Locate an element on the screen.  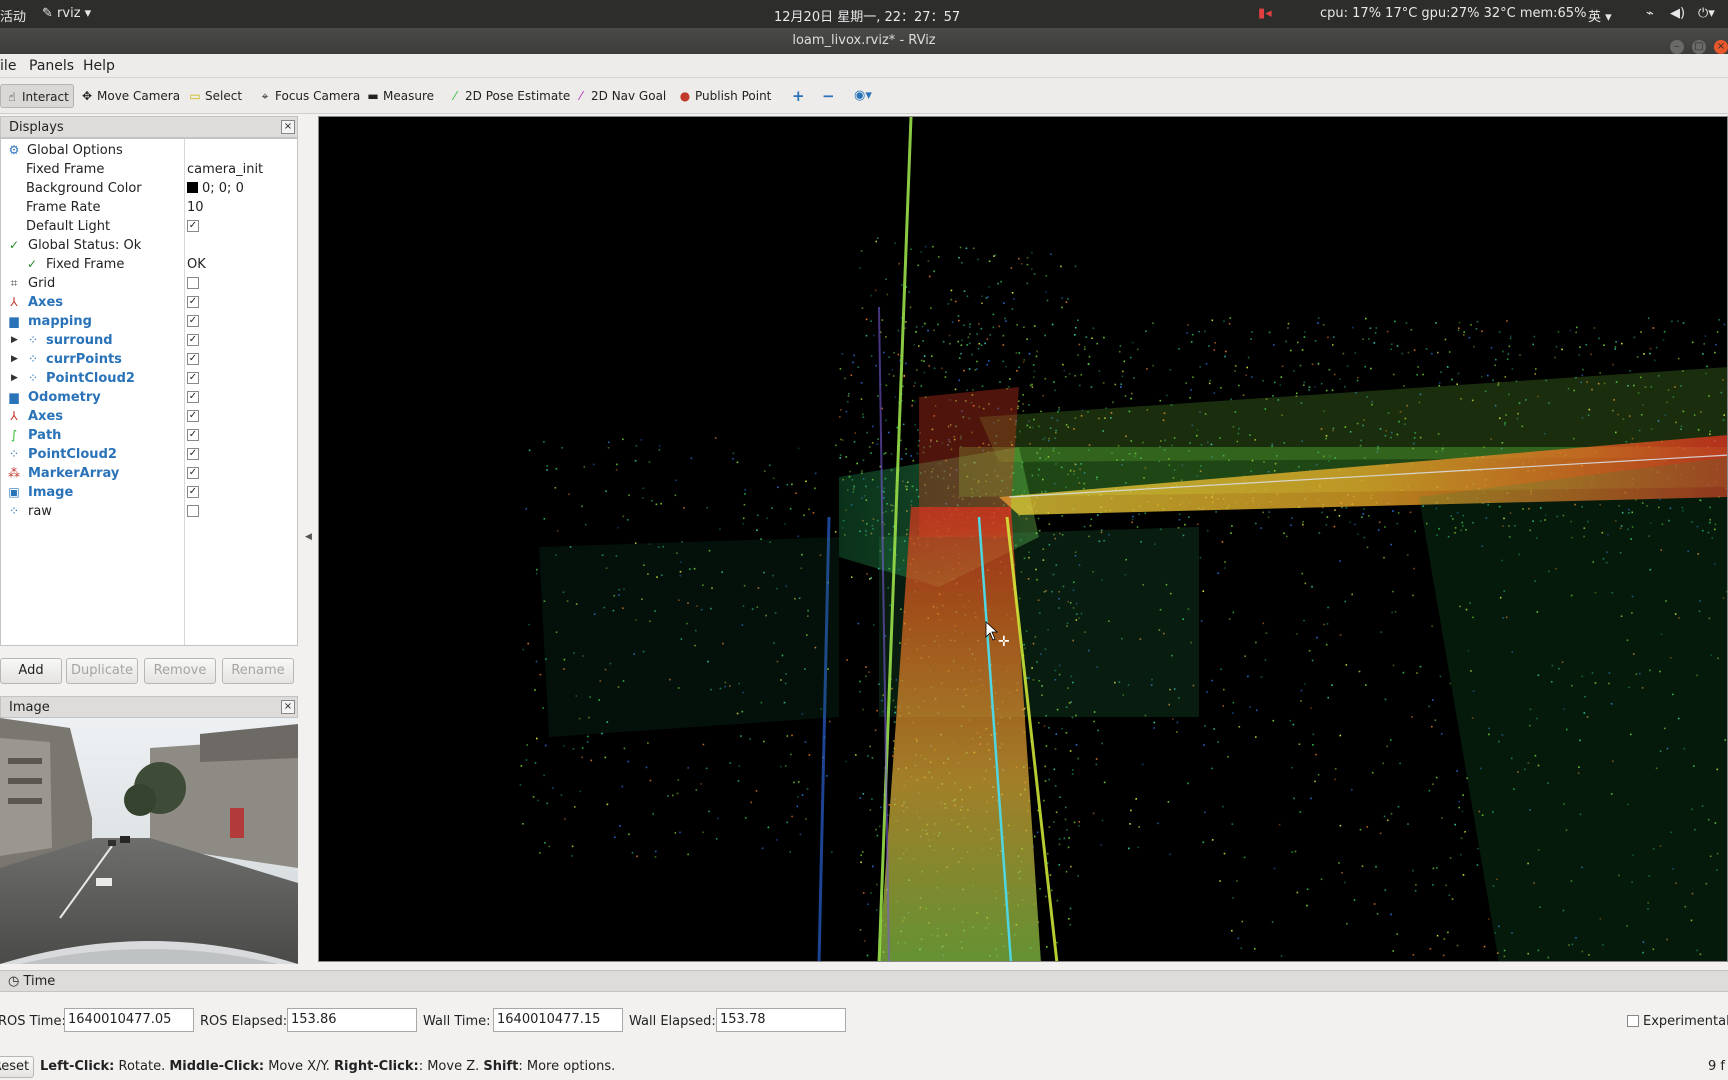
tree-row-markerarray: ⁂ MarkerArray ✓ is located at coordinates (149, 473).